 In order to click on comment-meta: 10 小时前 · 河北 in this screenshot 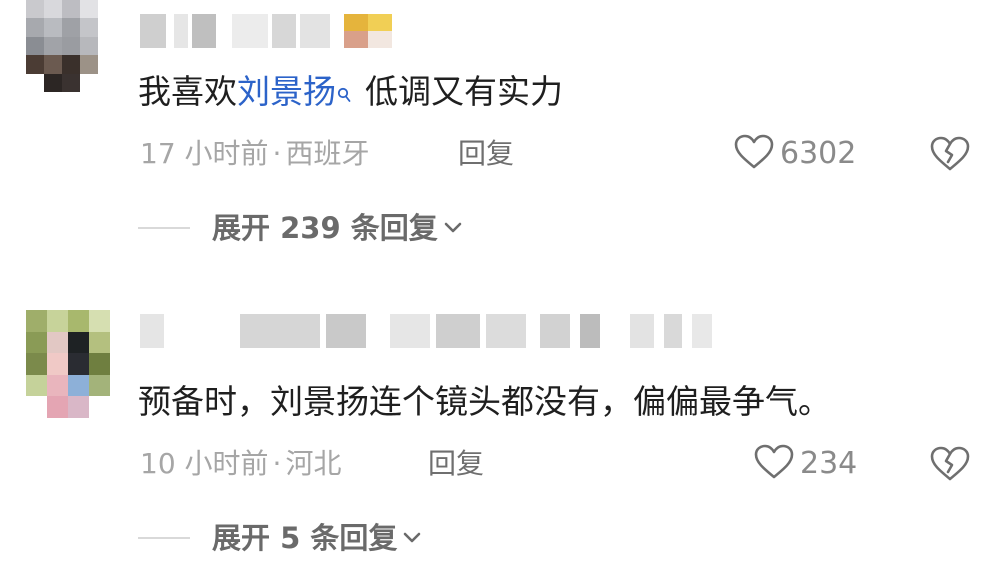, I will do `click(240, 464)`.